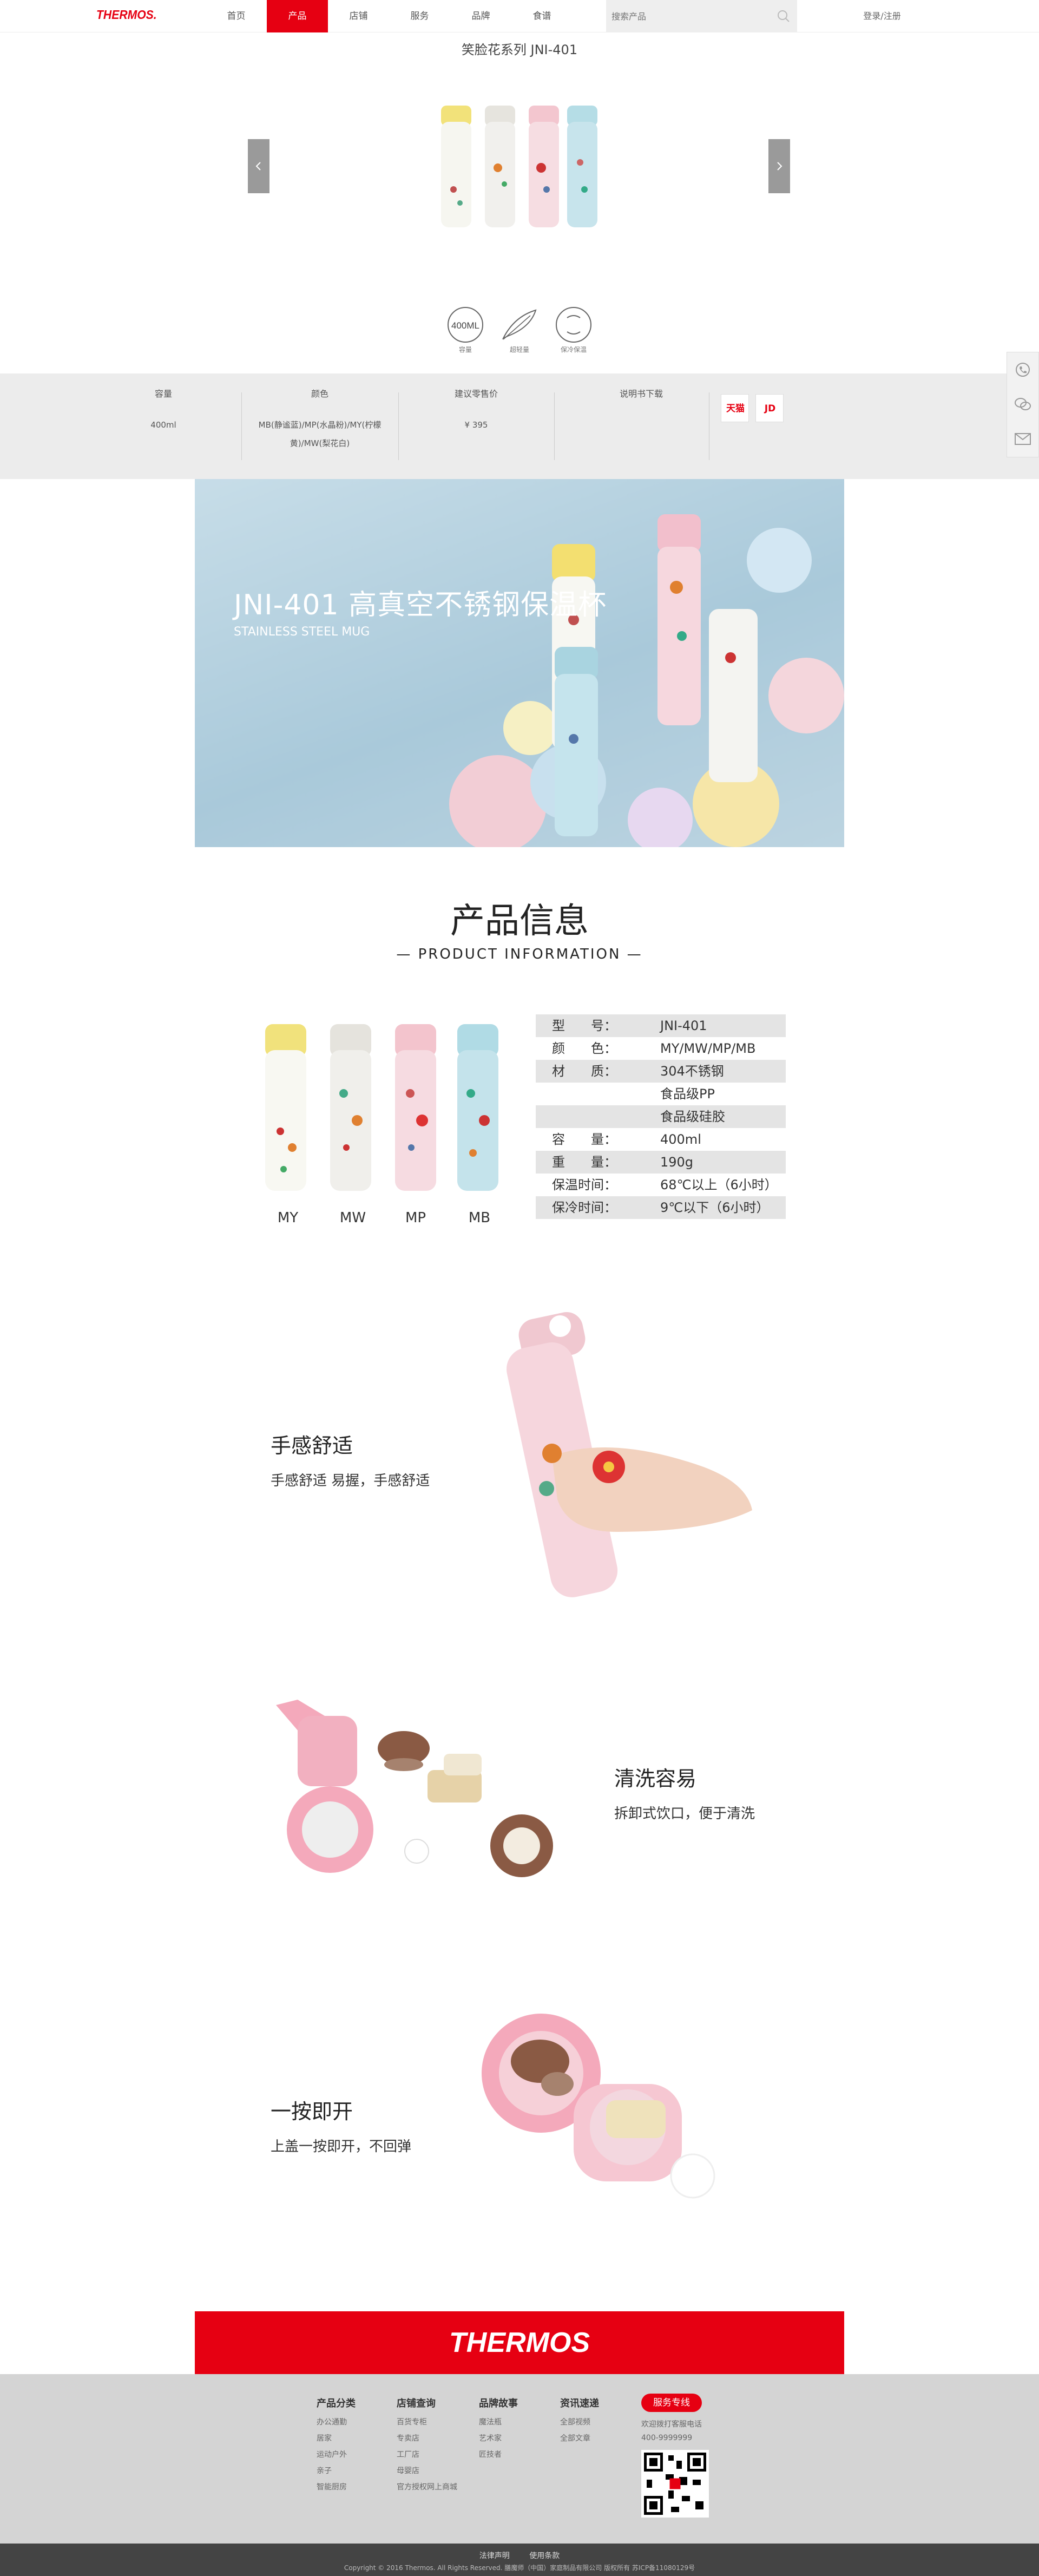 This screenshot has width=1039, height=2576. I want to click on info-title: 产品信息, so click(519, 921).